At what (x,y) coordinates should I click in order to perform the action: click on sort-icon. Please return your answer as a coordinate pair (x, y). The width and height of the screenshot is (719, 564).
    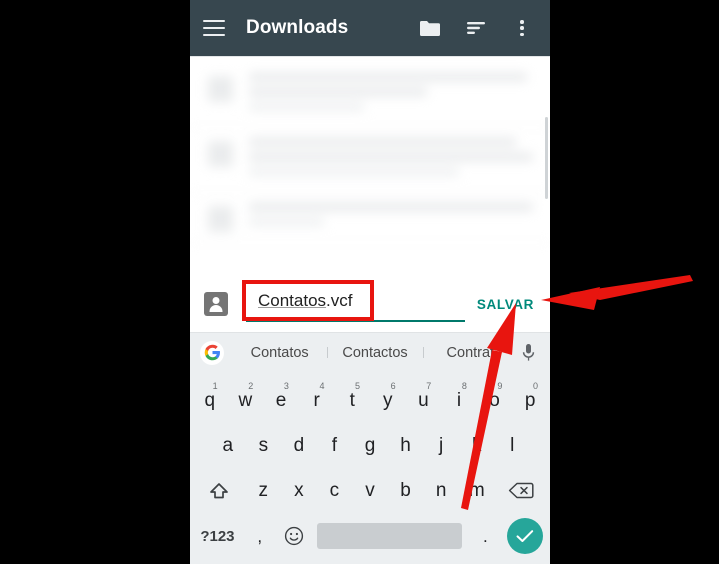
    Looking at the image, I should click on (476, 28).